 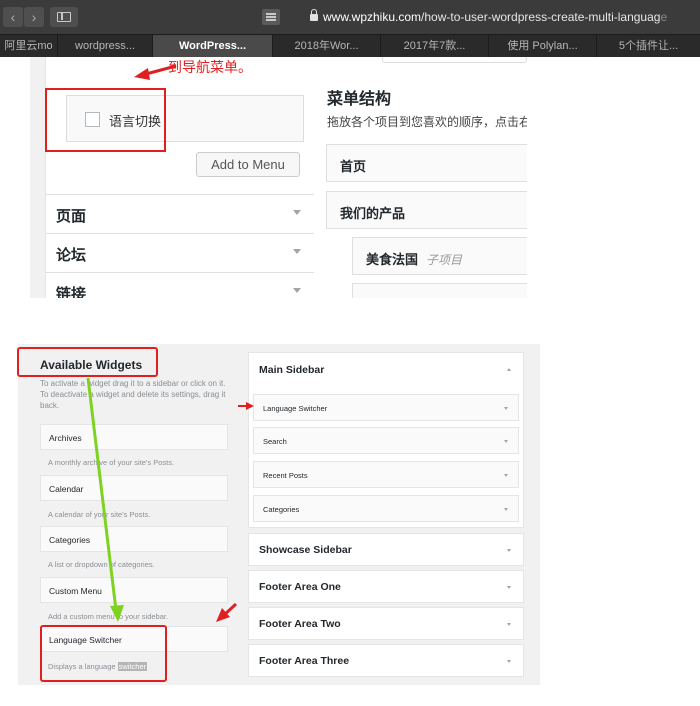 What do you see at coordinates (102, 494) in the screenshot?
I see `green-arrow-line` at bounding box center [102, 494].